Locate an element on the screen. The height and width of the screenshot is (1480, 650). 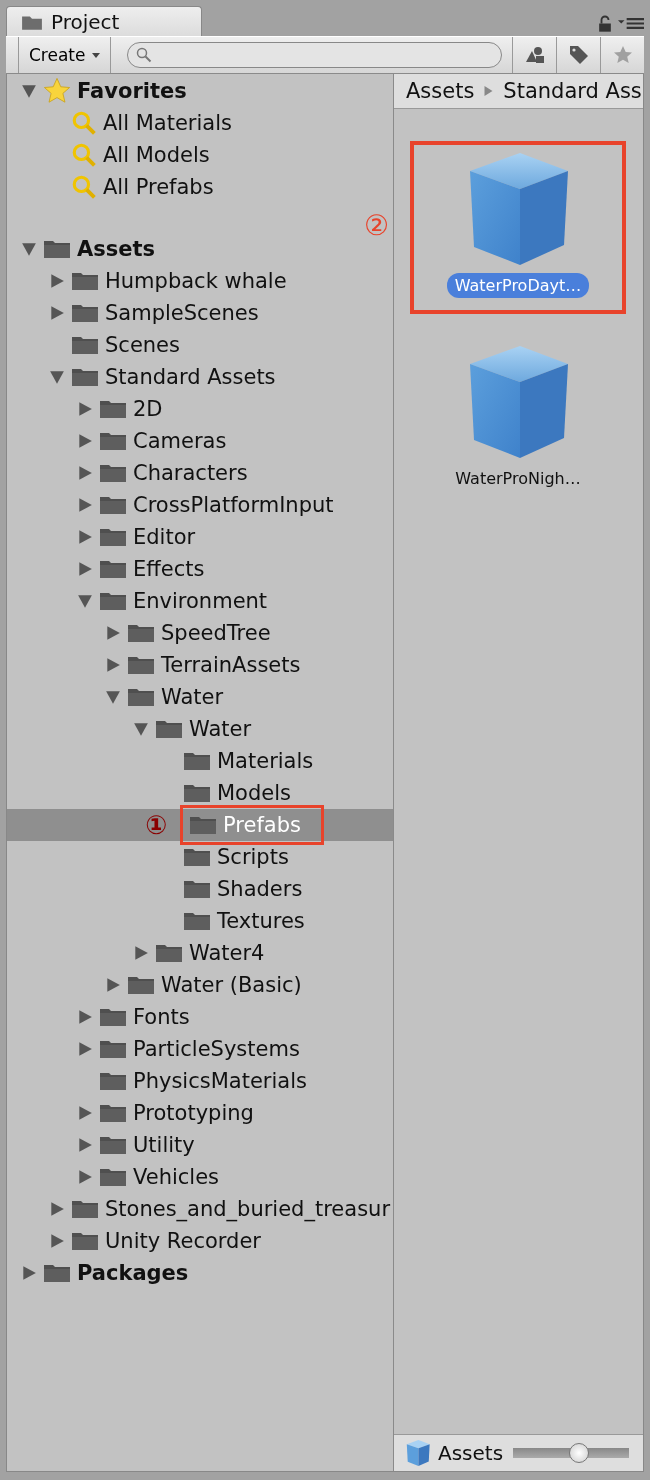
tree-label: Utility is located at coordinates (164, 1145).